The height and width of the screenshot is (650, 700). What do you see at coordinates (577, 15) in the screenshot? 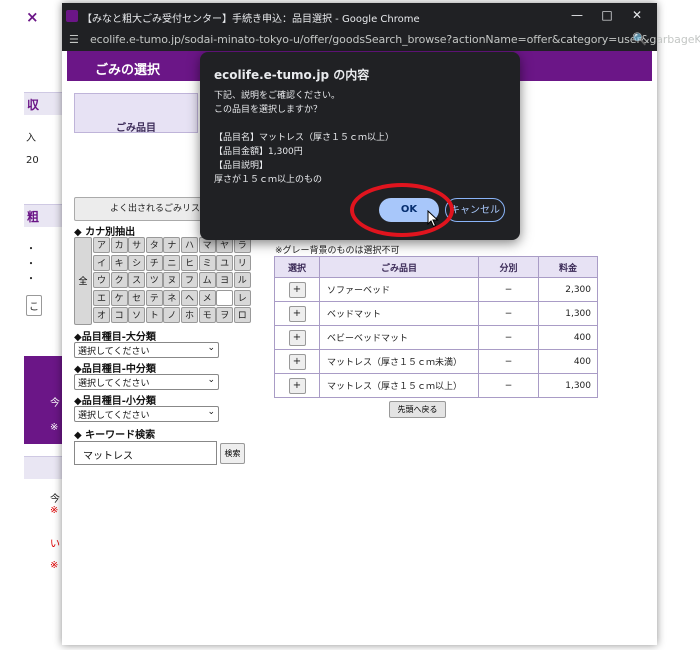
I see `minimize-icon: —` at bounding box center [577, 15].